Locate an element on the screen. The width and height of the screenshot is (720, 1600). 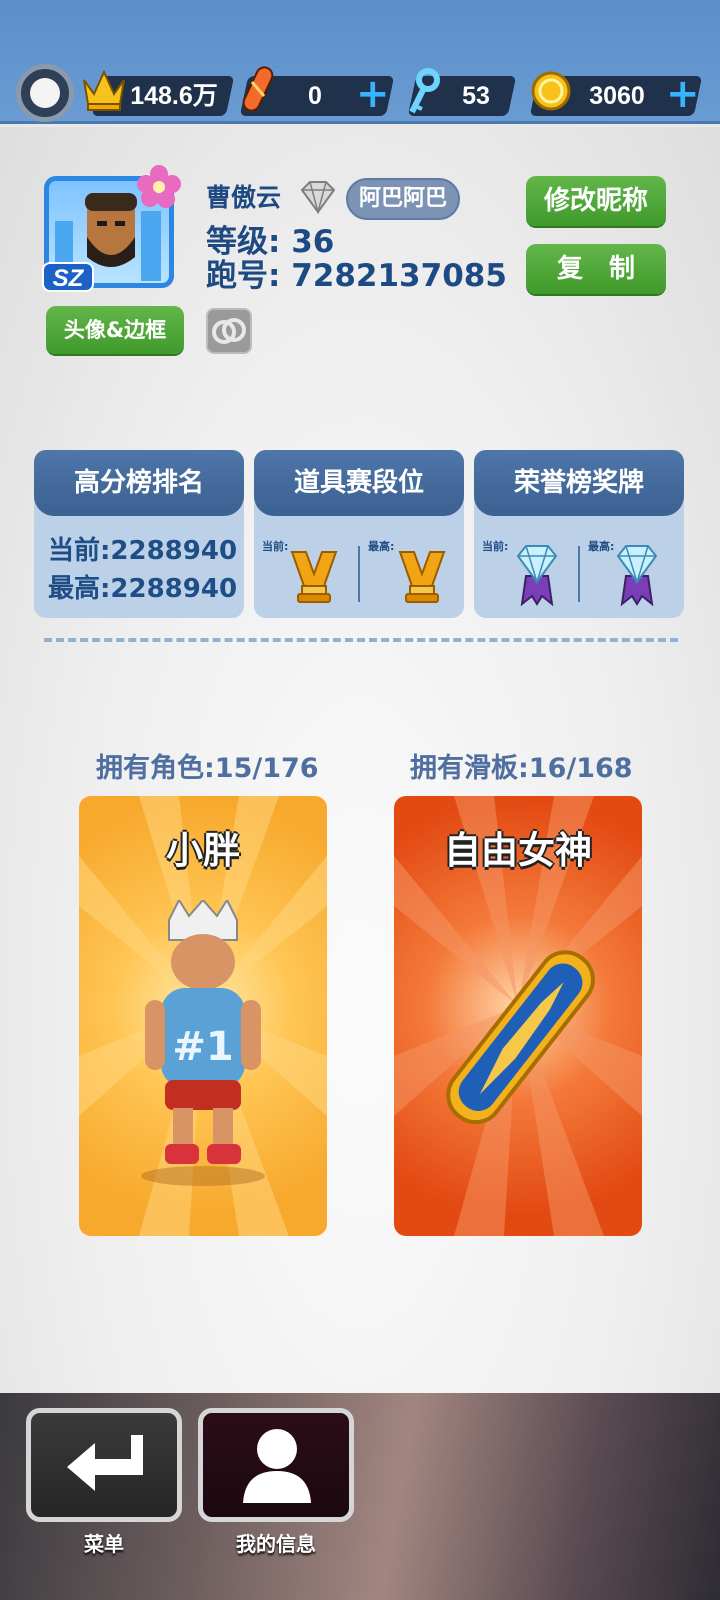
current-diamond-medal-icon is located at coordinates (537, 575).